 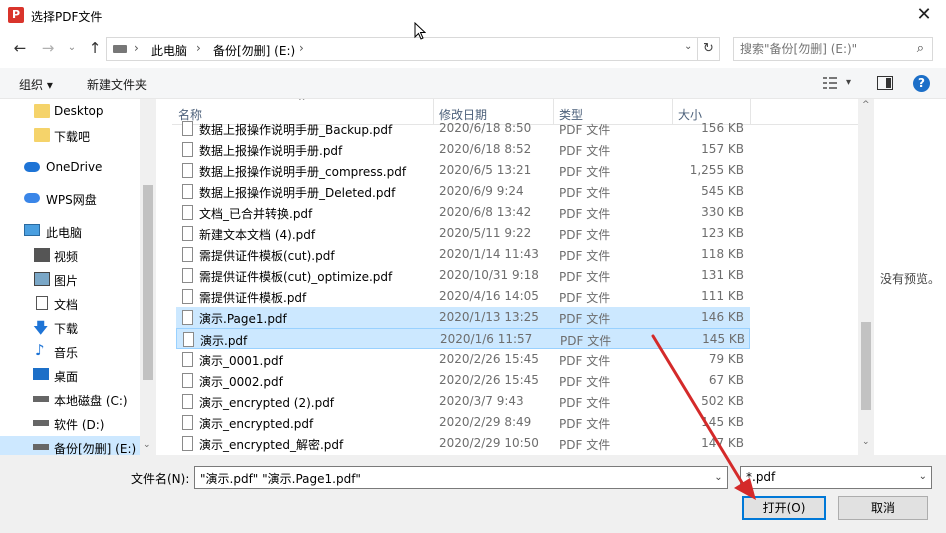 What do you see at coordinates (463, 317) in the screenshot?
I see `file-row: 演示.Page1.pdf 2020/1/13 13:25 PDF 文件 146 KB` at bounding box center [463, 317].